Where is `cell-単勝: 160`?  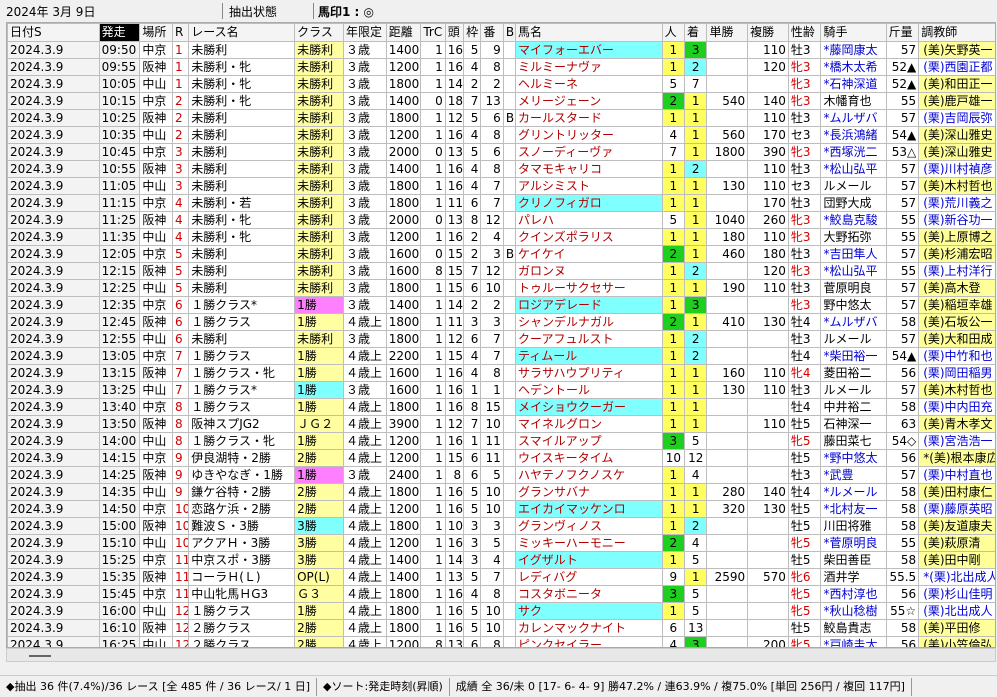
cell-単勝: 160 is located at coordinates (727, 373).